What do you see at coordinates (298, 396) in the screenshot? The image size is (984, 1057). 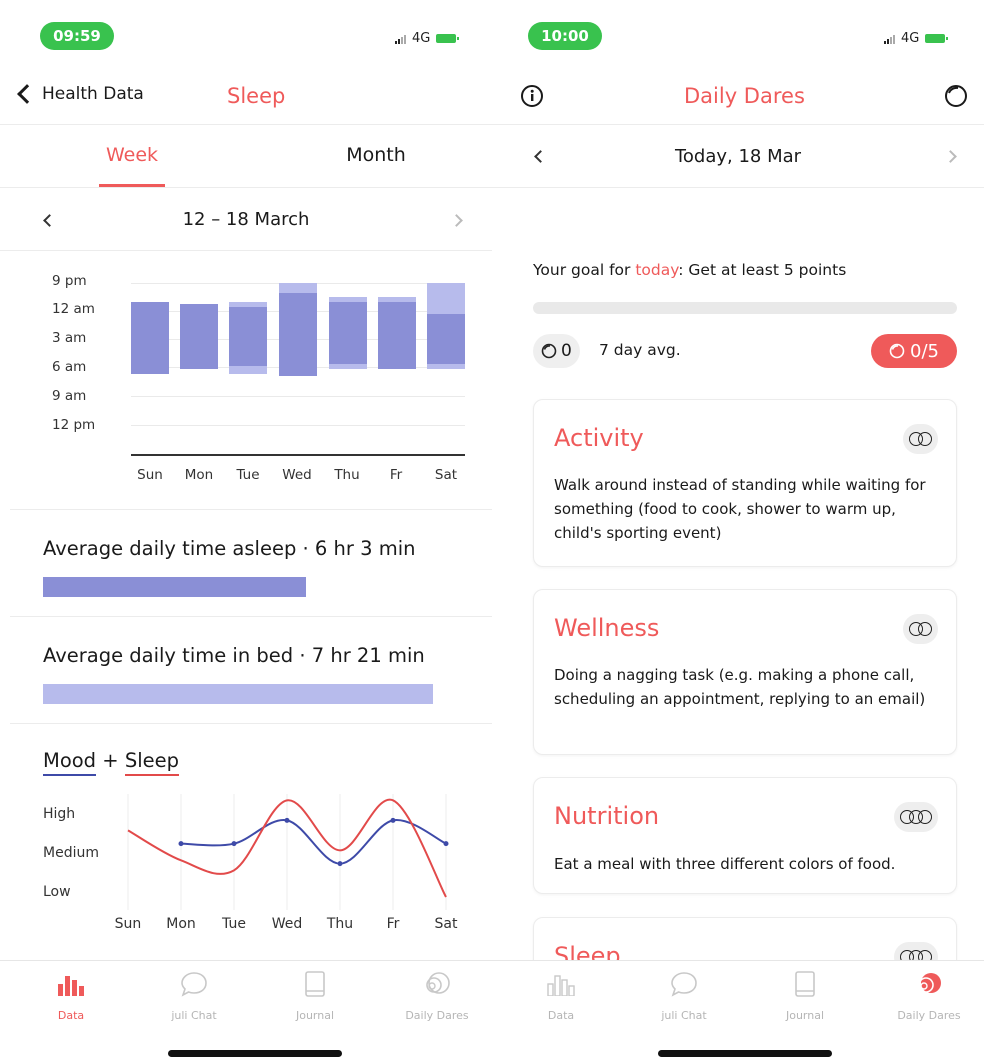 I see `gridline` at bounding box center [298, 396].